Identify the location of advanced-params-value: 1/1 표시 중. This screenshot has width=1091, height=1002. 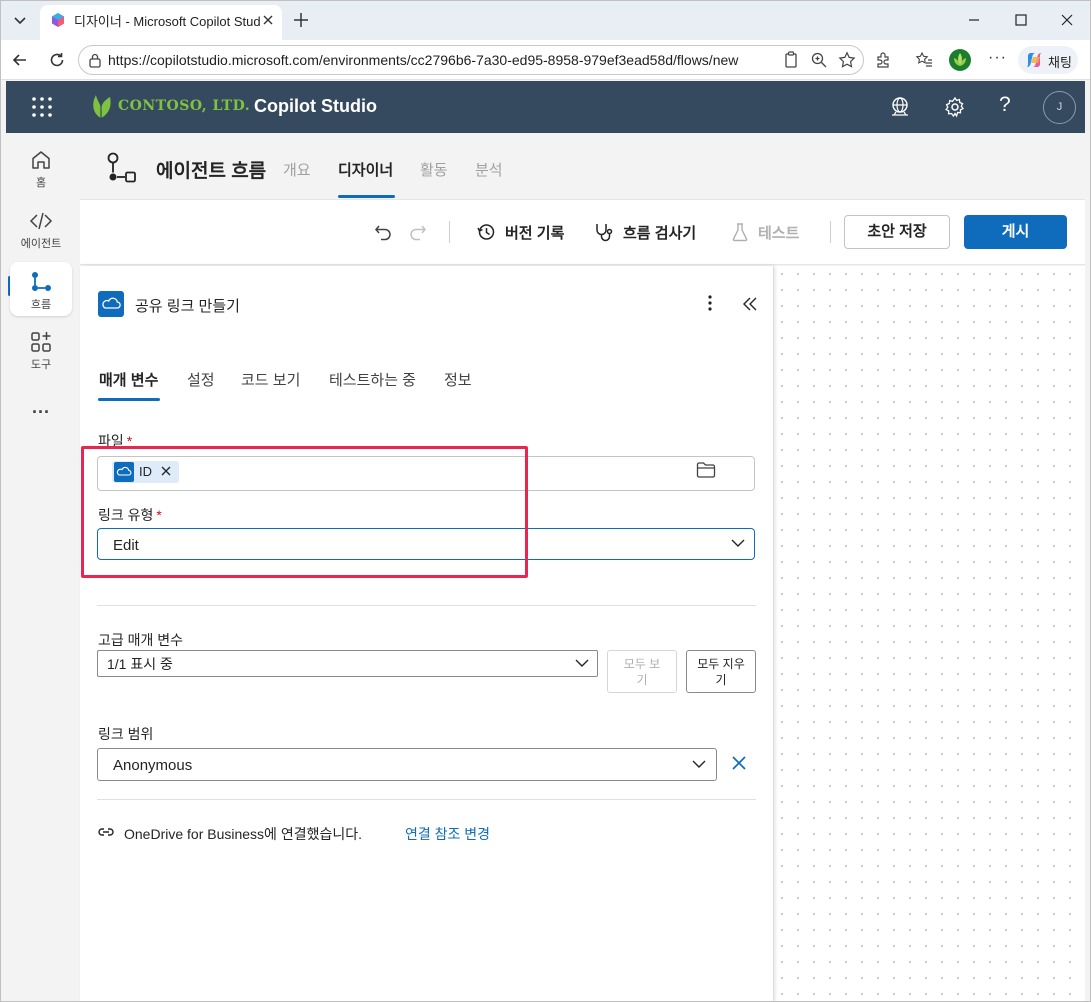
(140, 664).